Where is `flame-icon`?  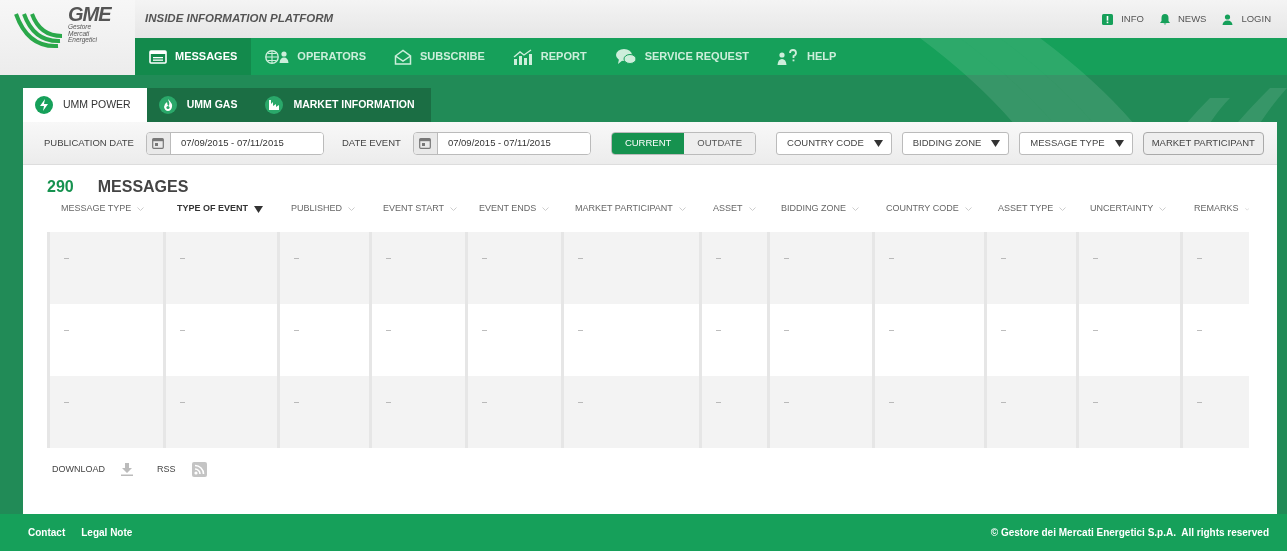 flame-icon is located at coordinates (167, 105).